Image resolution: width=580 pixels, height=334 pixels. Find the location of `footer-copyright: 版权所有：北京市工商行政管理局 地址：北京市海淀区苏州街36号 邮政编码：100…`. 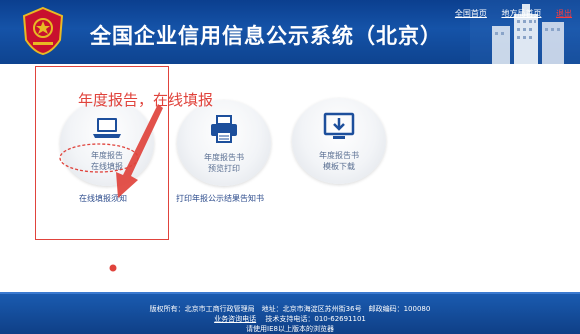

footer-copyright: 版权所有：北京市工商行政管理局 地址：北京市海淀区苏州街36号 邮政编码：100… is located at coordinates (290, 309).